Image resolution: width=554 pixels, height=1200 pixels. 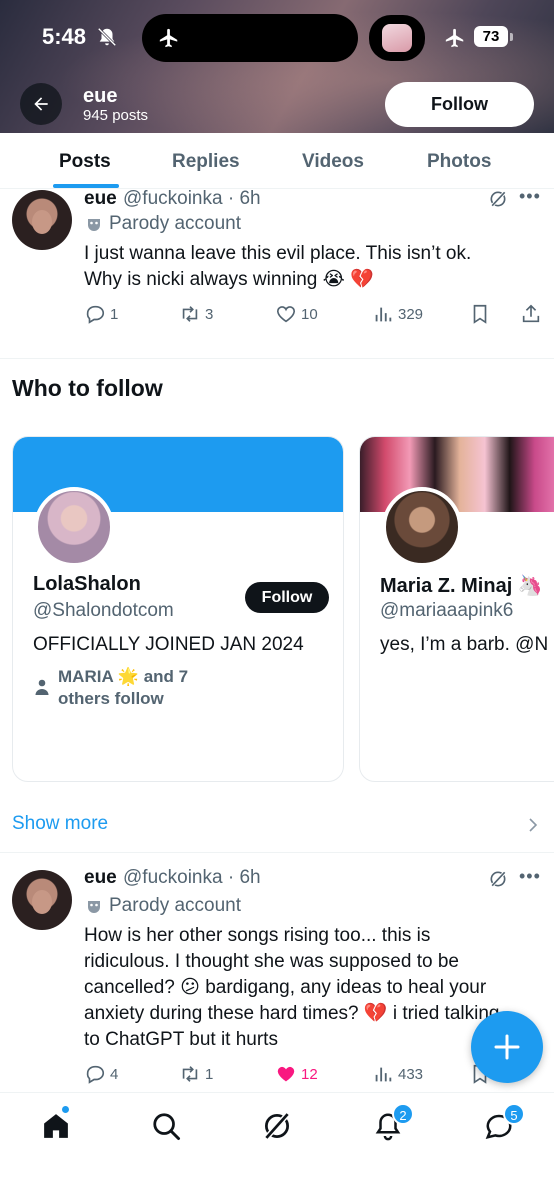 What do you see at coordinates (168, 644) in the screenshot?
I see `card-bio: OFFICIALLY JOINED JAN 2024` at bounding box center [168, 644].